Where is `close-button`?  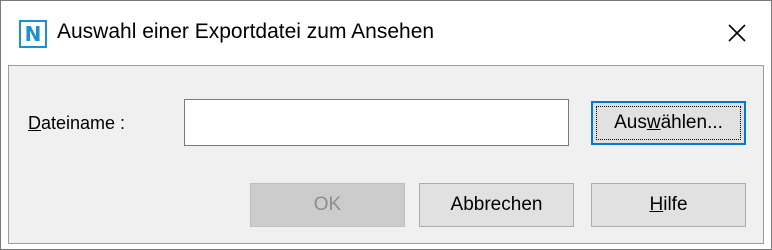 close-button is located at coordinates (737, 33).